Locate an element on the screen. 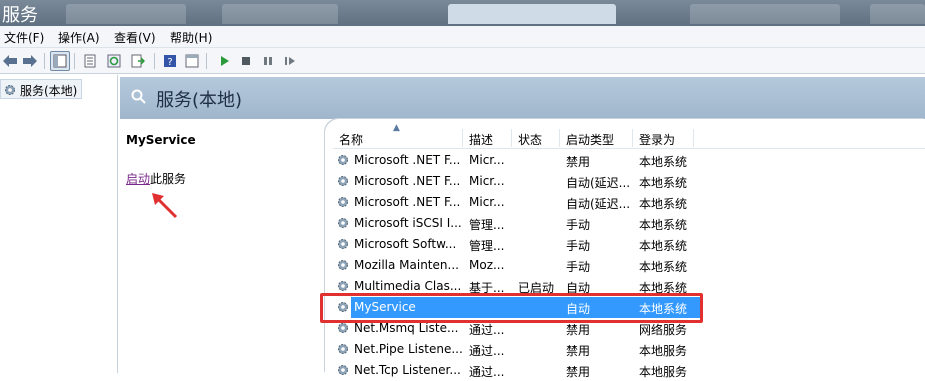 This screenshot has height=381, width=925. column-status: 状态 is located at coordinates (530, 139).